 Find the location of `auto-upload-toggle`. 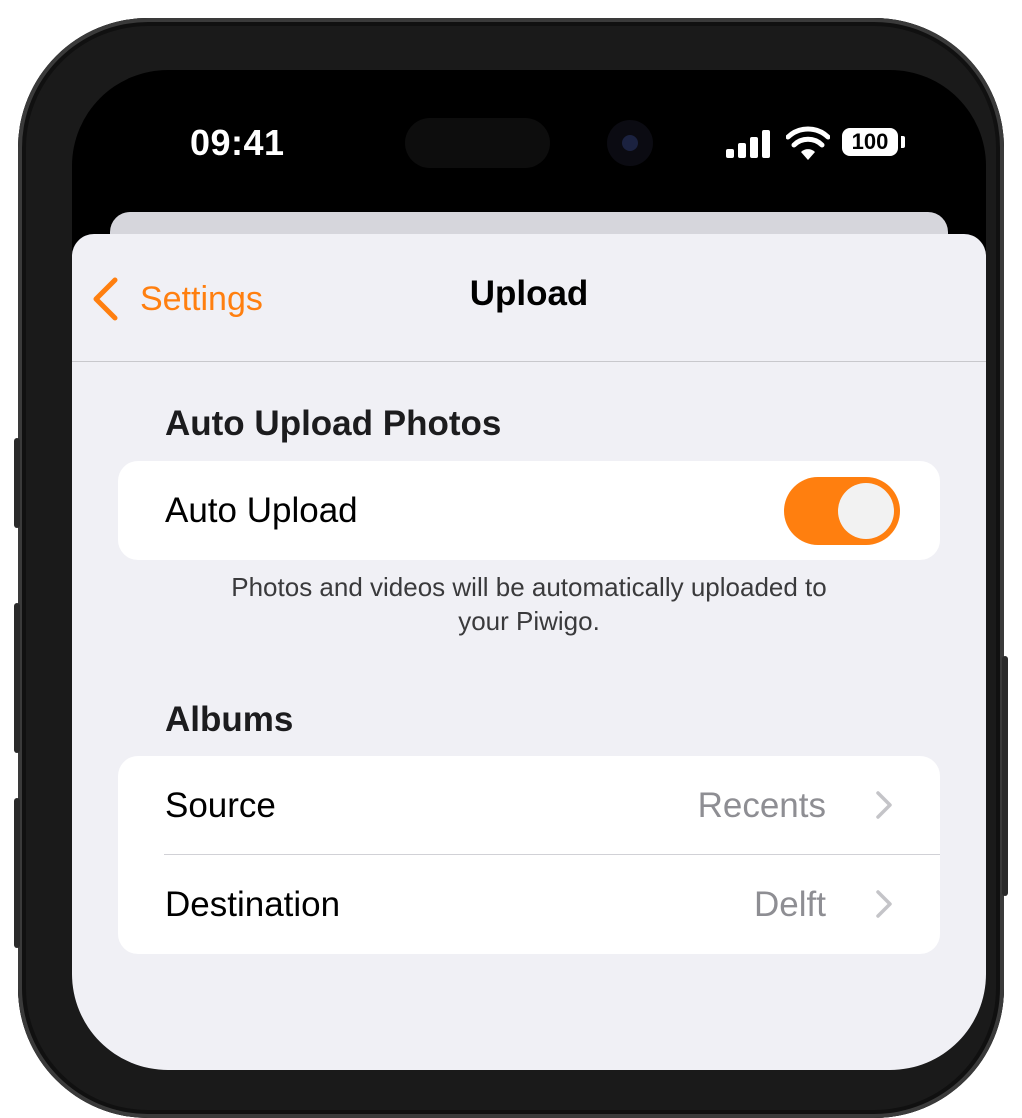

auto-upload-toggle is located at coordinates (842, 511).